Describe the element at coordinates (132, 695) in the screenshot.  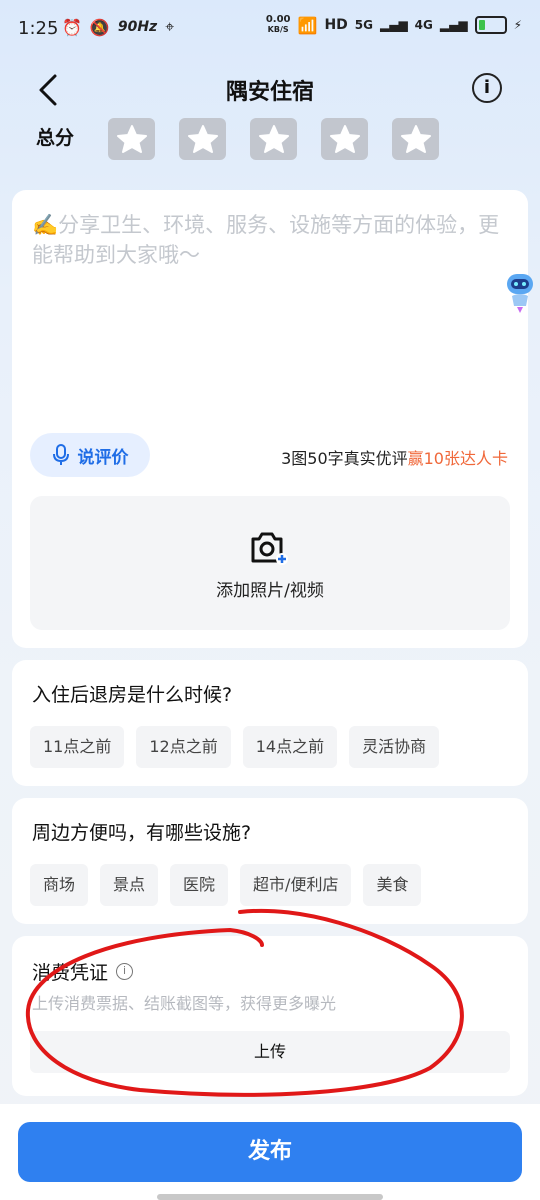
I see `question-title: 入住后退房是什么时候?` at that location.